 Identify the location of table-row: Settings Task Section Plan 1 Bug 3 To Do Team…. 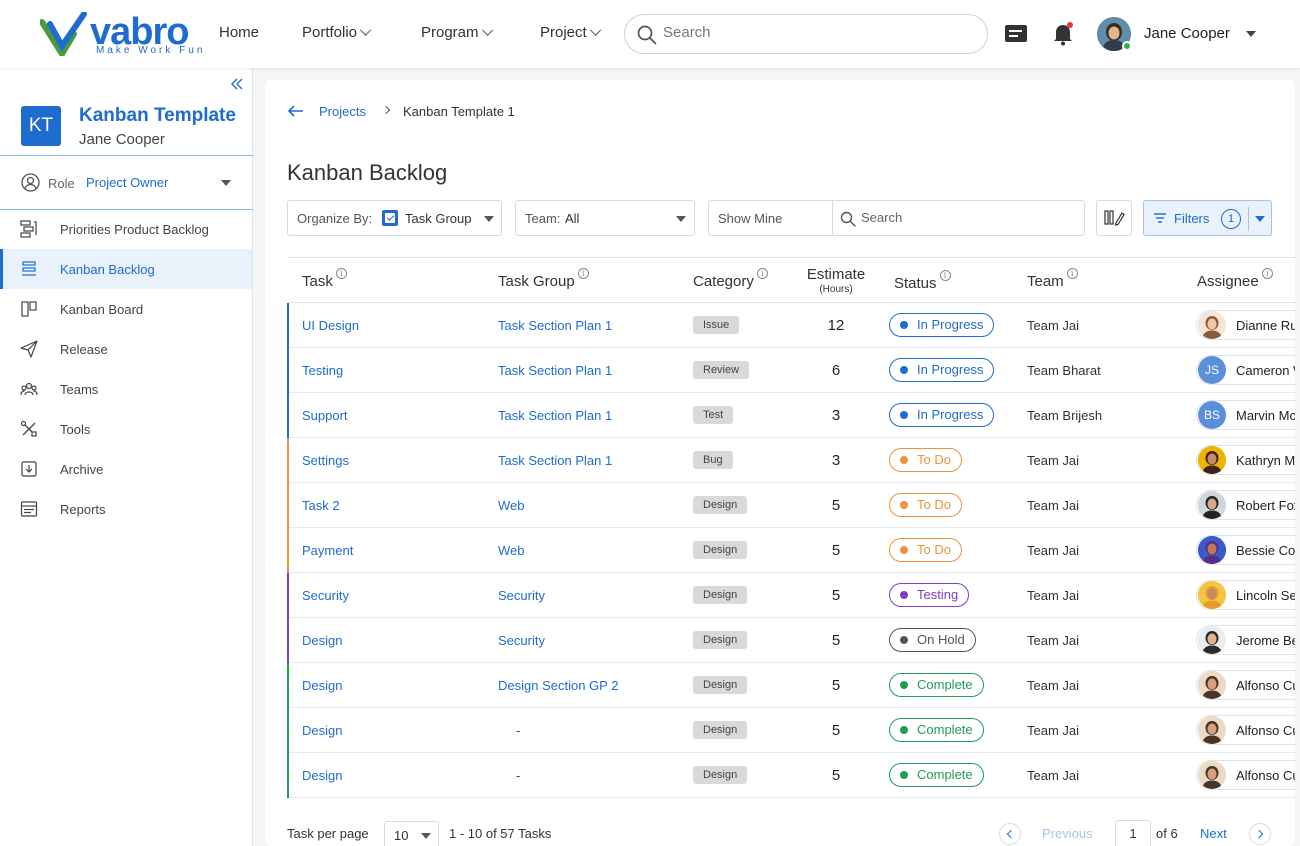
(791, 460).